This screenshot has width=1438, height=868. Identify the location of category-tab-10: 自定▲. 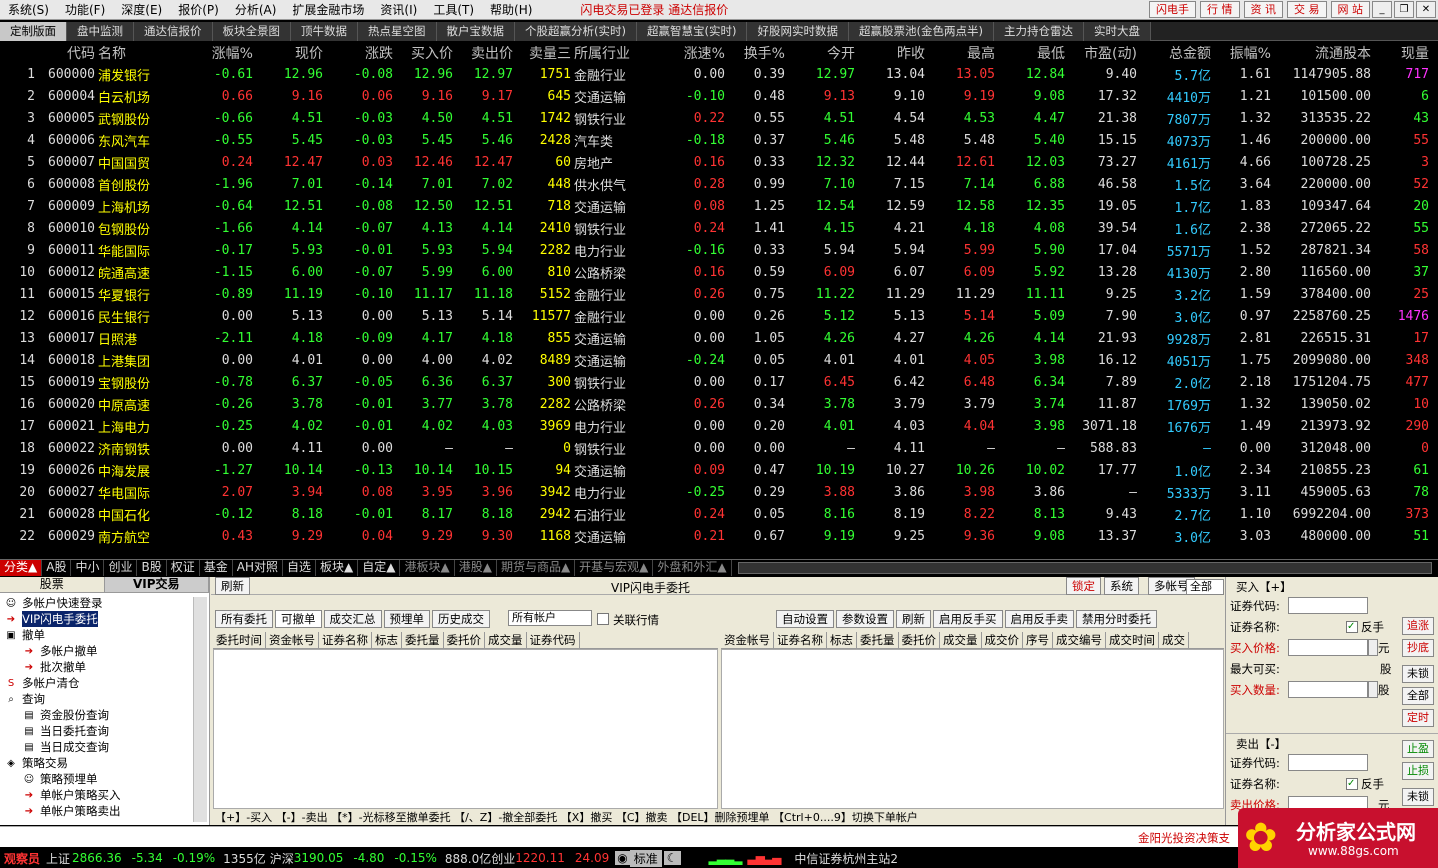
(379, 567).